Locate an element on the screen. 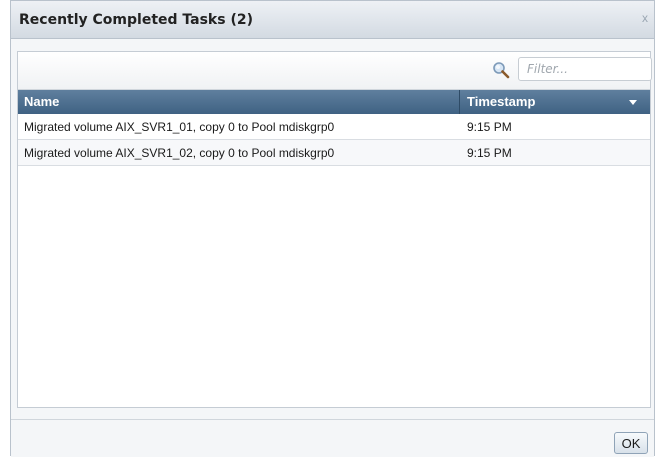  dialog-title: Recently Completed Tasks (2) is located at coordinates (136, 20).